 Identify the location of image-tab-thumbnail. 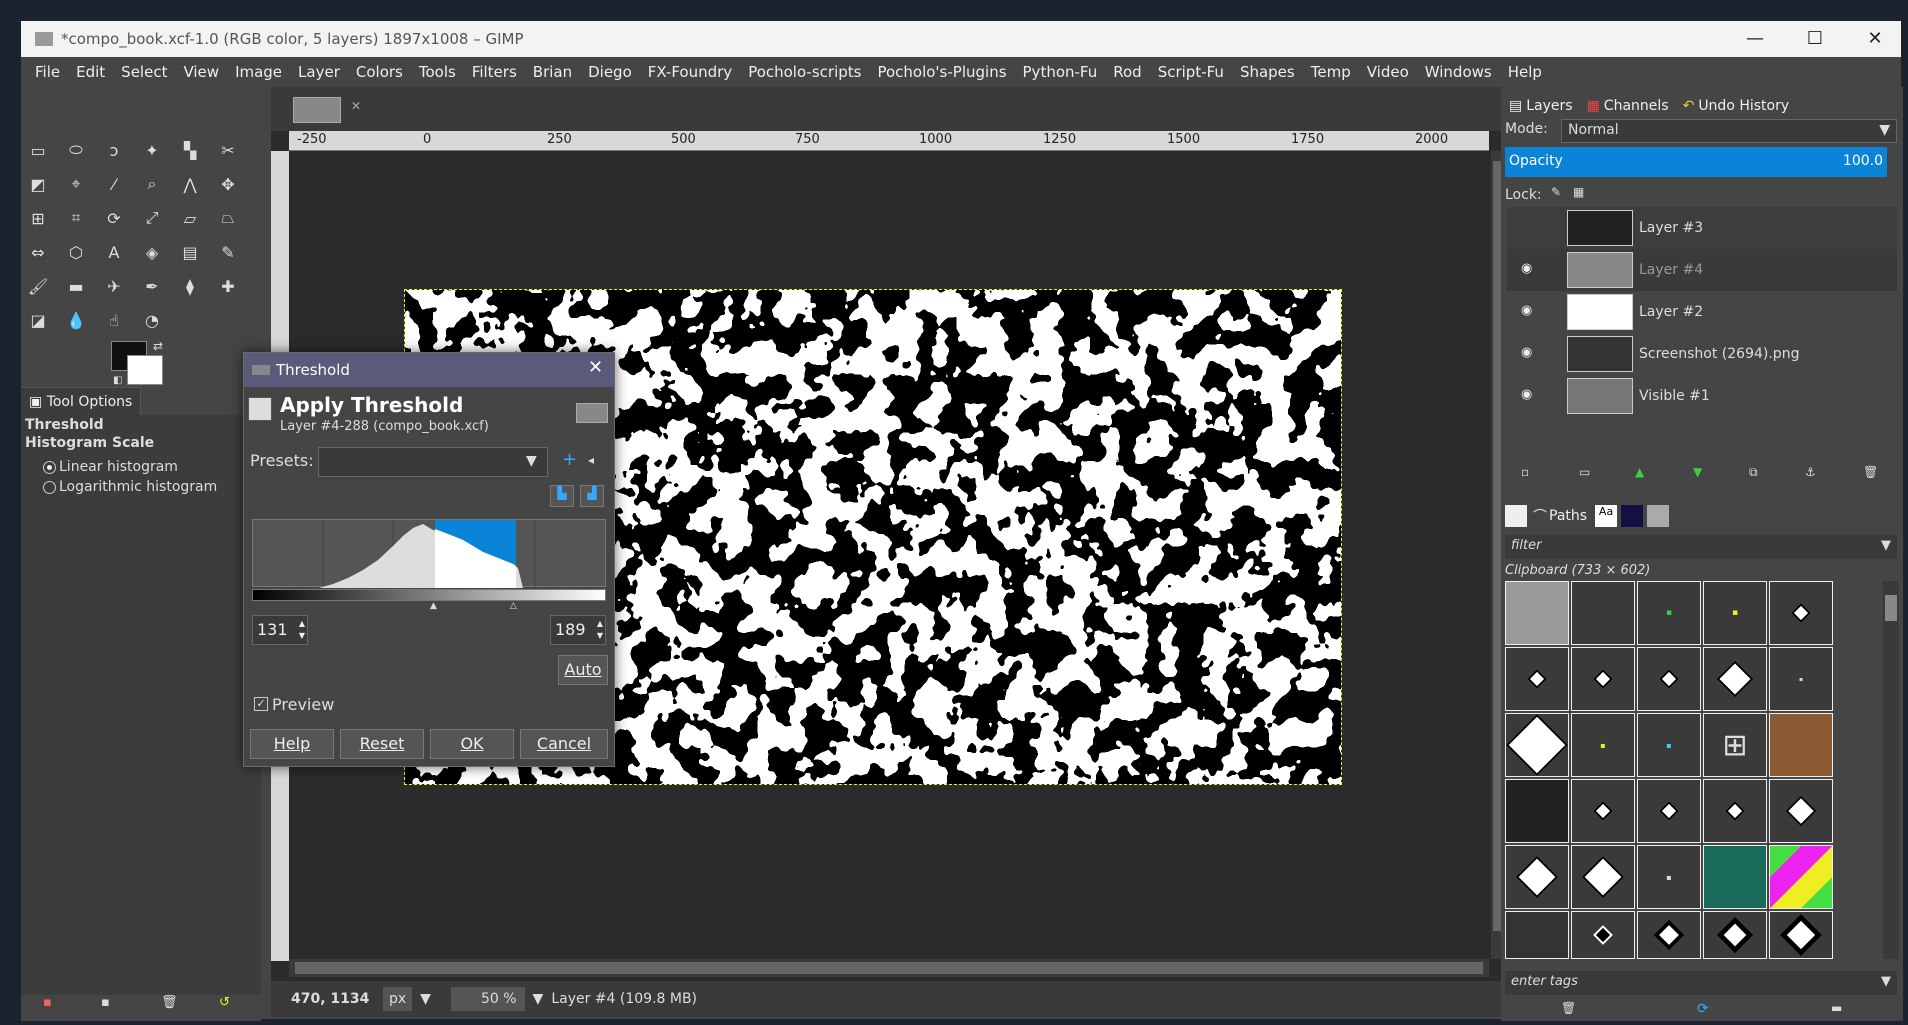
(317, 110).